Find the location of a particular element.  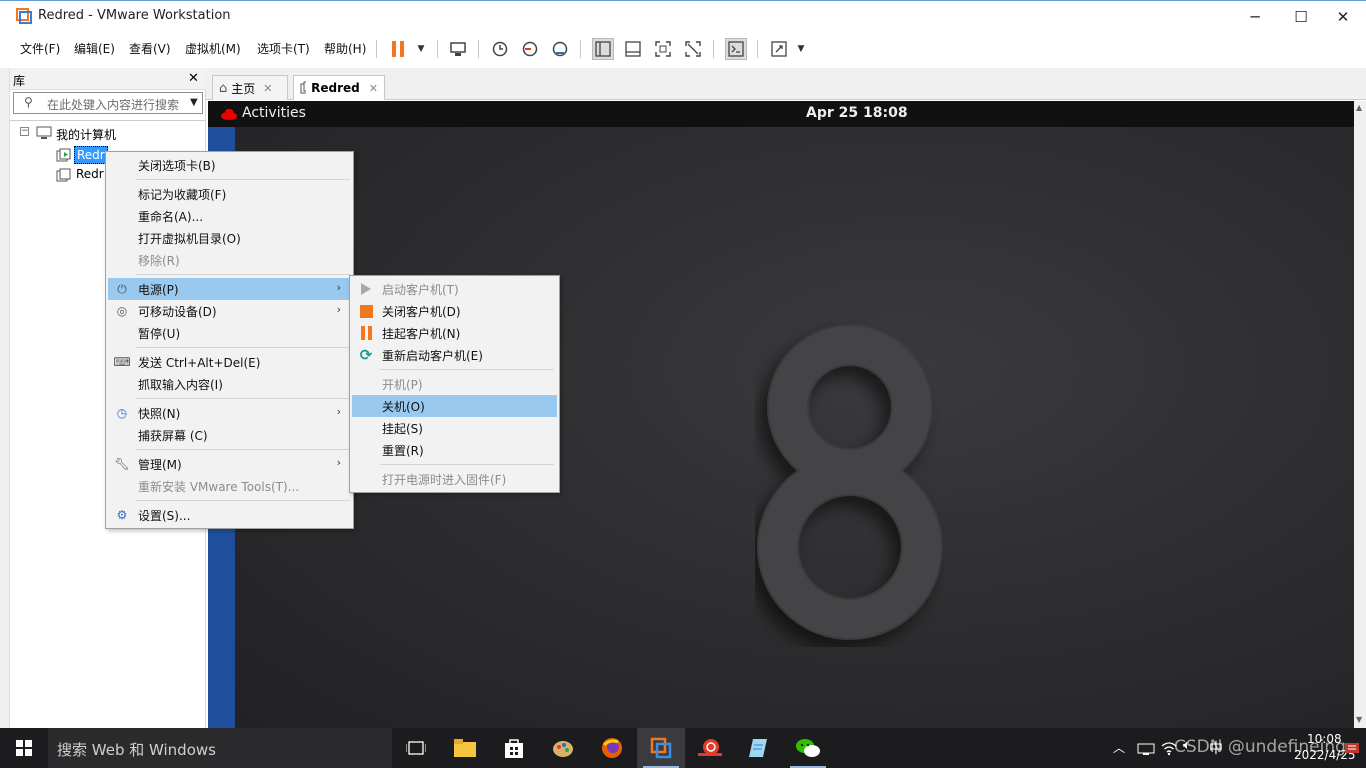

suspend-icon is located at coordinates (366, 333).